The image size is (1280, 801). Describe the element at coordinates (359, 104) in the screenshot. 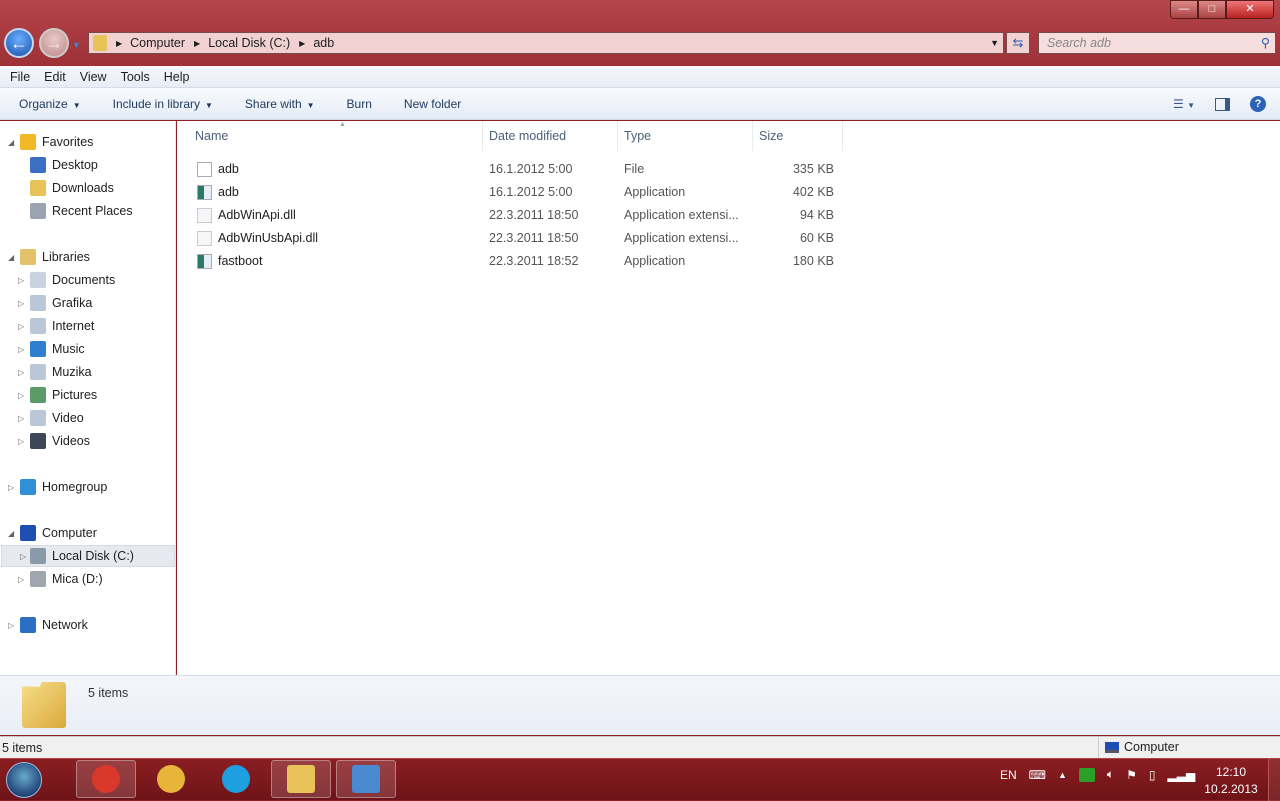

I see `burn-button: Burn` at that location.